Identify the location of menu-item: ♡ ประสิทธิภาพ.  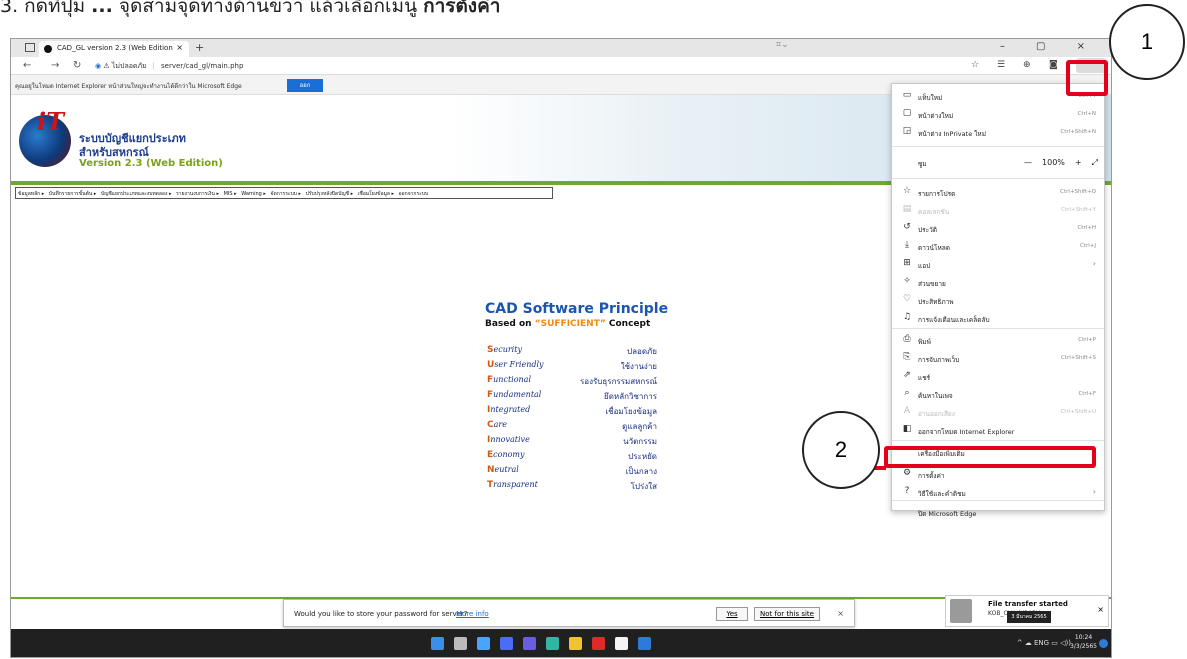
(998, 301).